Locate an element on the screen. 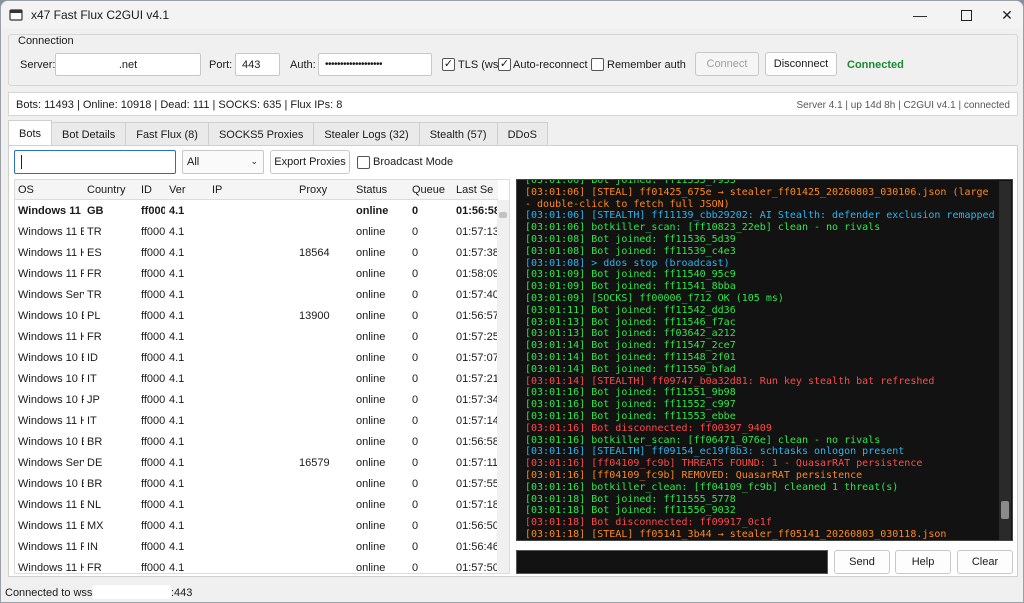  column-header-ver: Ver is located at coordinates (186, 190).